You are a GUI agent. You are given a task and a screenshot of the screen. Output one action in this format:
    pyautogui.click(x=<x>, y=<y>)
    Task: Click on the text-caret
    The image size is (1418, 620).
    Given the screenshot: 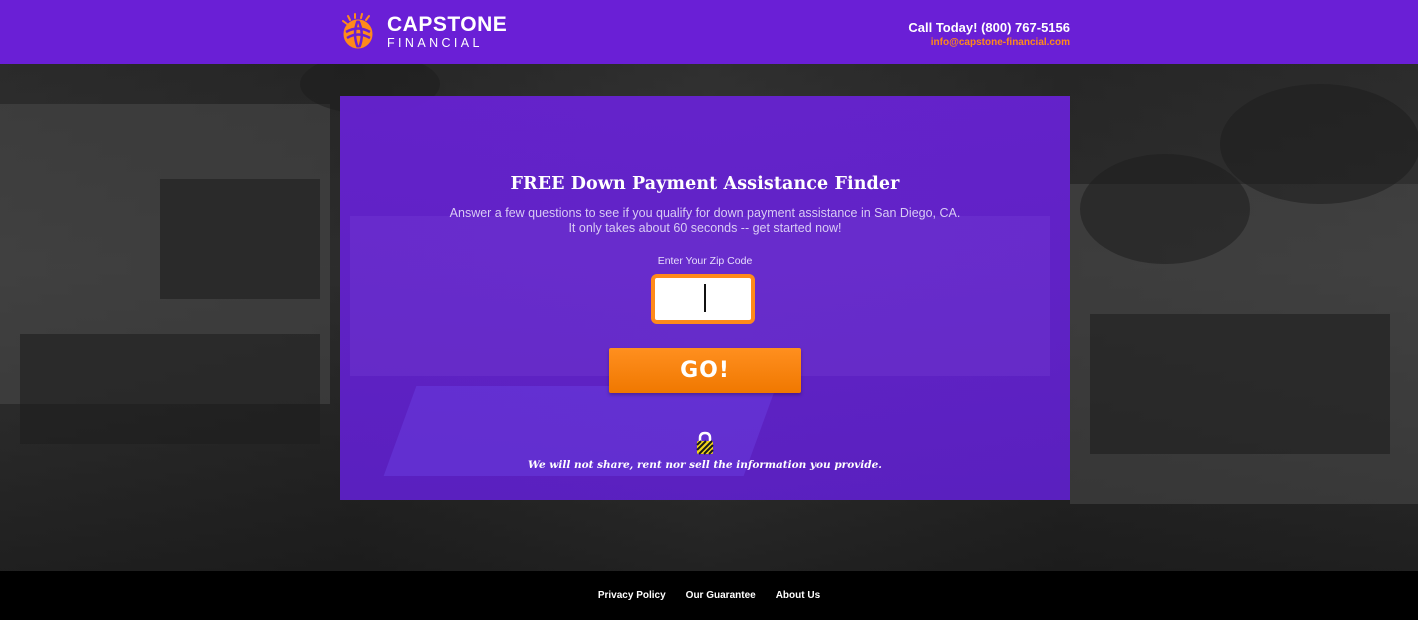 What is the action you would take?
    pyautogui.click(x=705, y=298)
    